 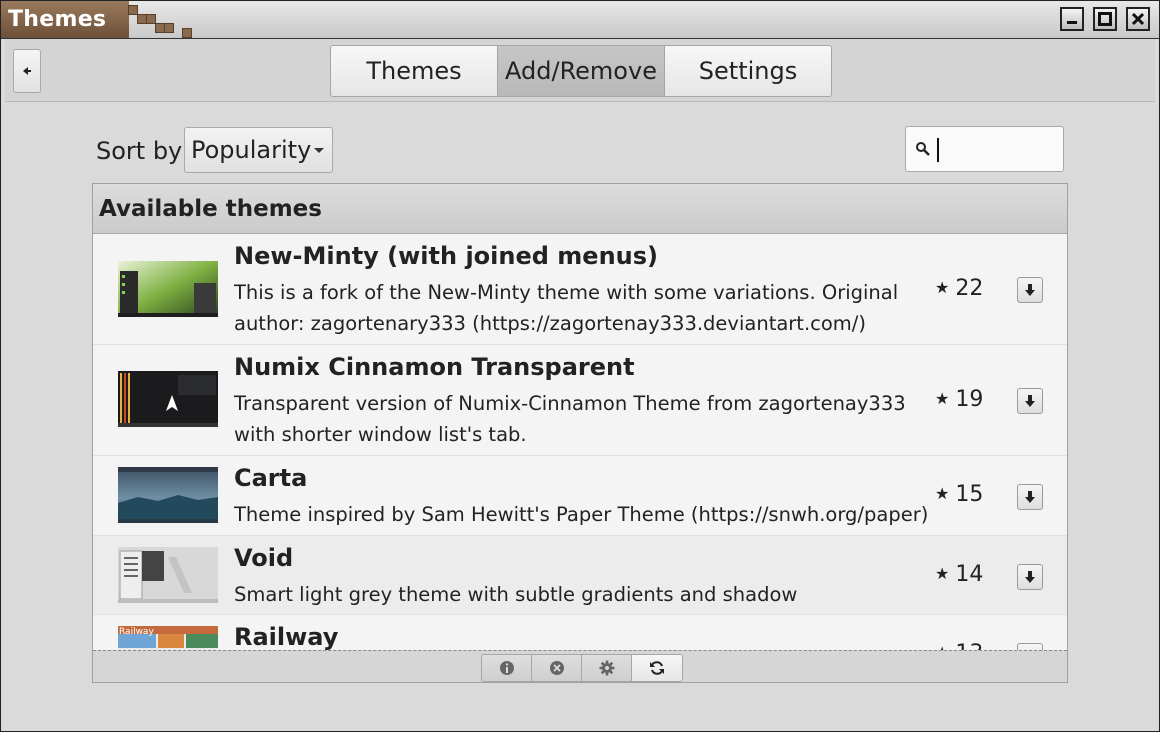 I want to click on list-actions, so click(x=582, y=668).